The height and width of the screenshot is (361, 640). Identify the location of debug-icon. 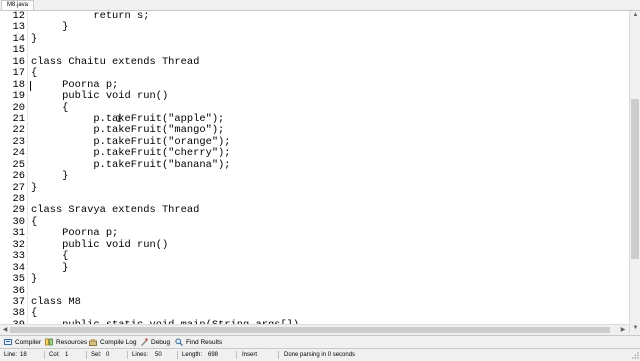
(144, 342).